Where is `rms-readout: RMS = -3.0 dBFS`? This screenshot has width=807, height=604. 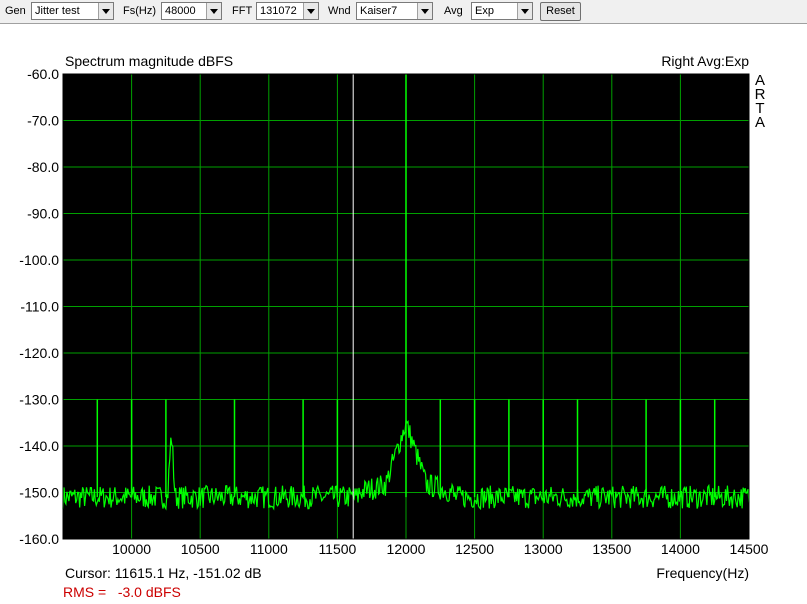 rms-readout: RMS = -3.0 dBFS is located at coordinates (122, 592).